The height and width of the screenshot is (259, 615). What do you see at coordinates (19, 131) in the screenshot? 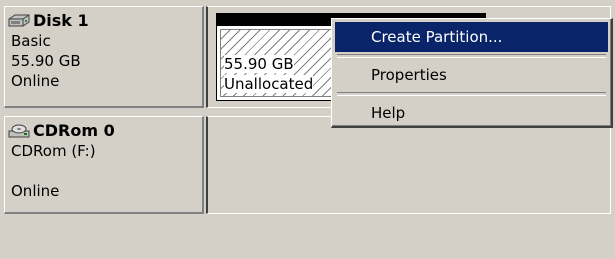
I see `cd-drive-icon` at bounding box center [19, 131].